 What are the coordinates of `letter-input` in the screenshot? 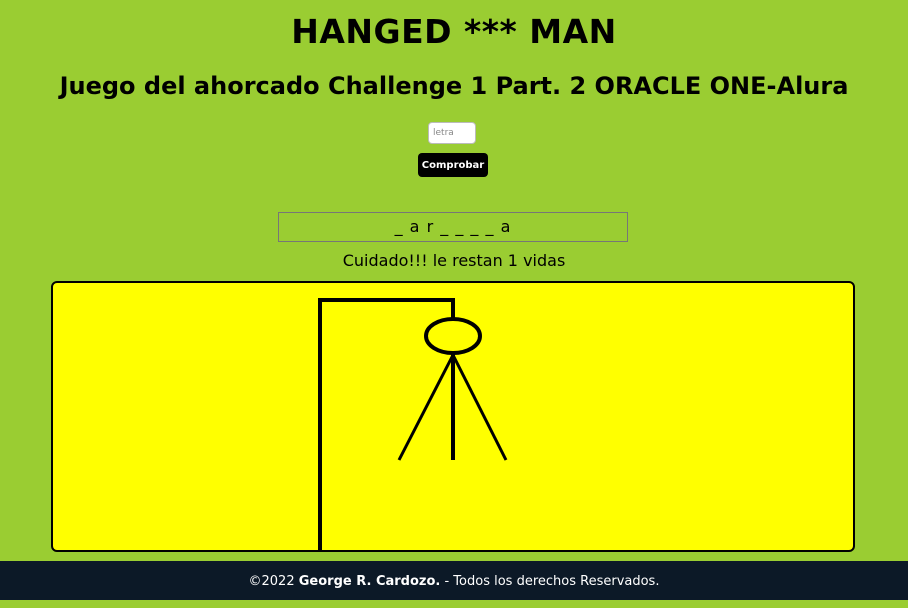 It's located at (452, 133).